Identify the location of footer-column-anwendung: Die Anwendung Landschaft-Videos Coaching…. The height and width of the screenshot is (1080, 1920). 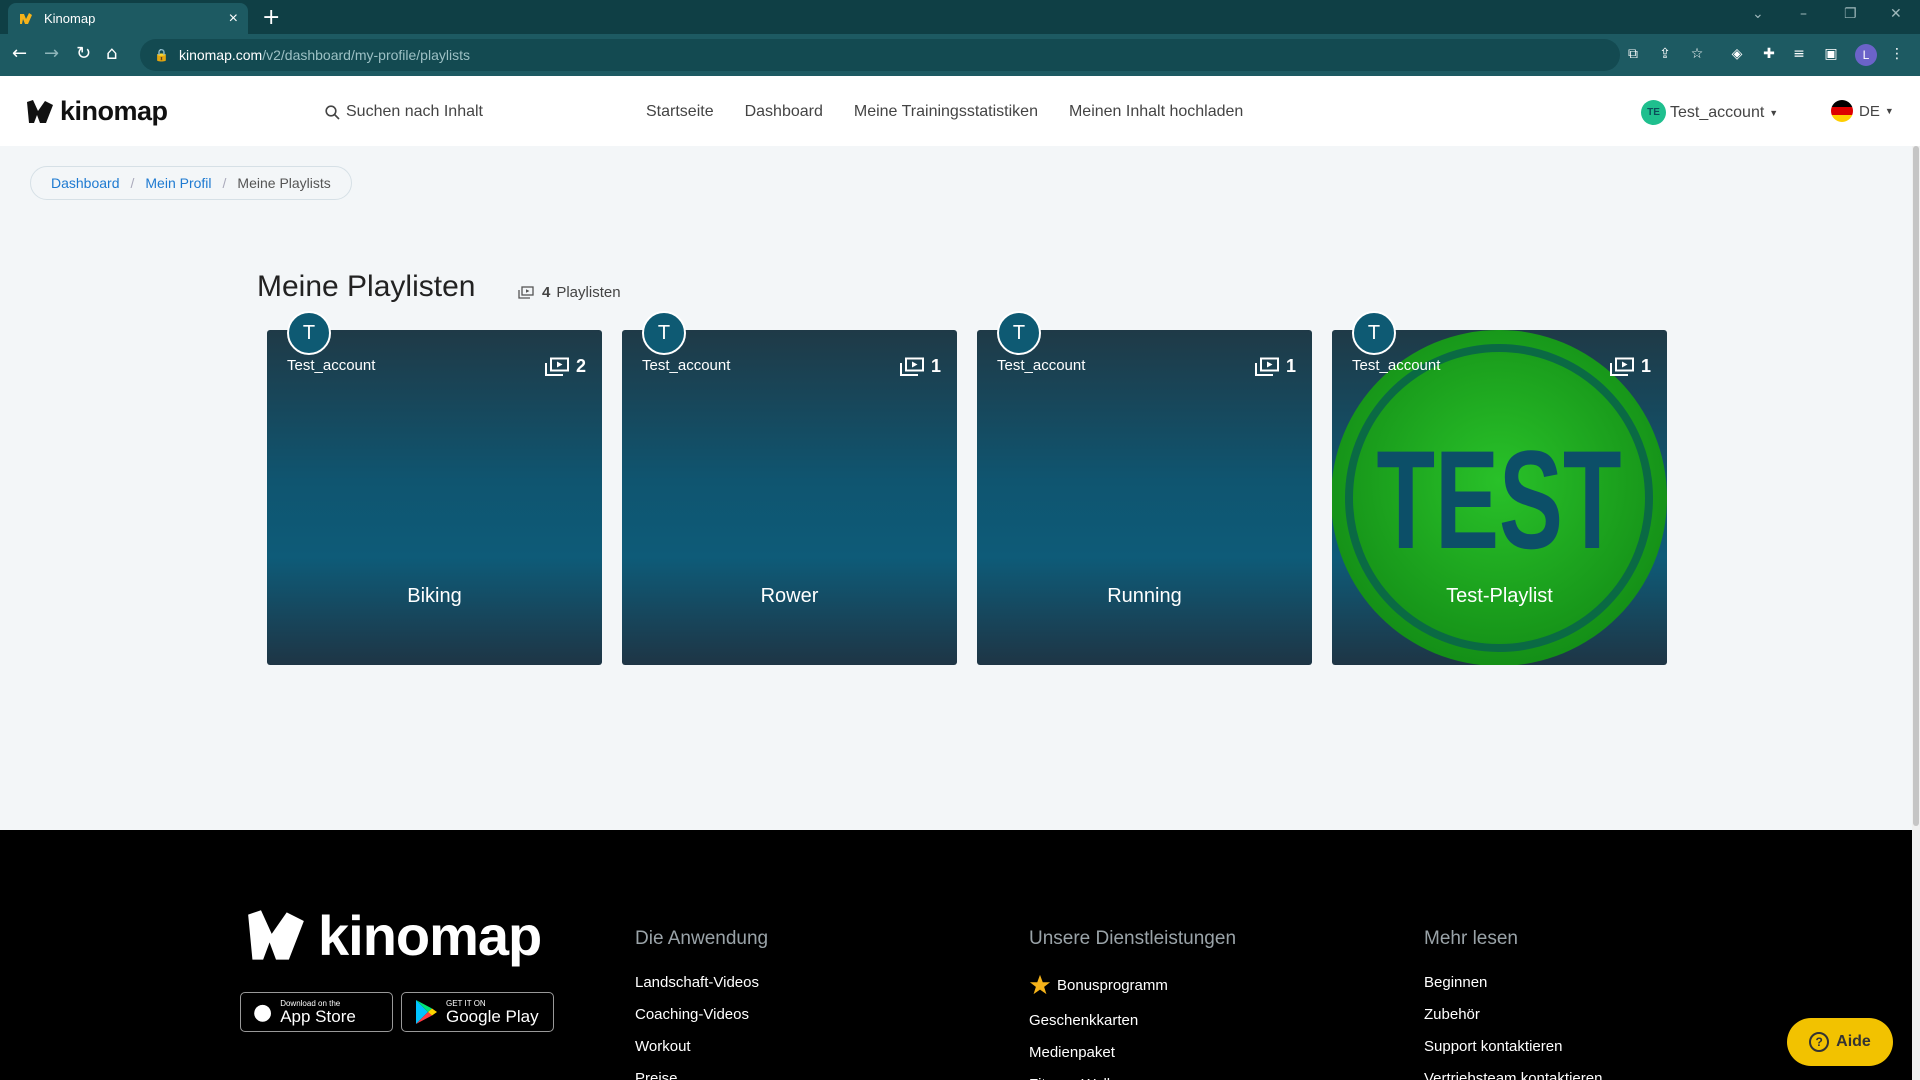
(701, 1004).